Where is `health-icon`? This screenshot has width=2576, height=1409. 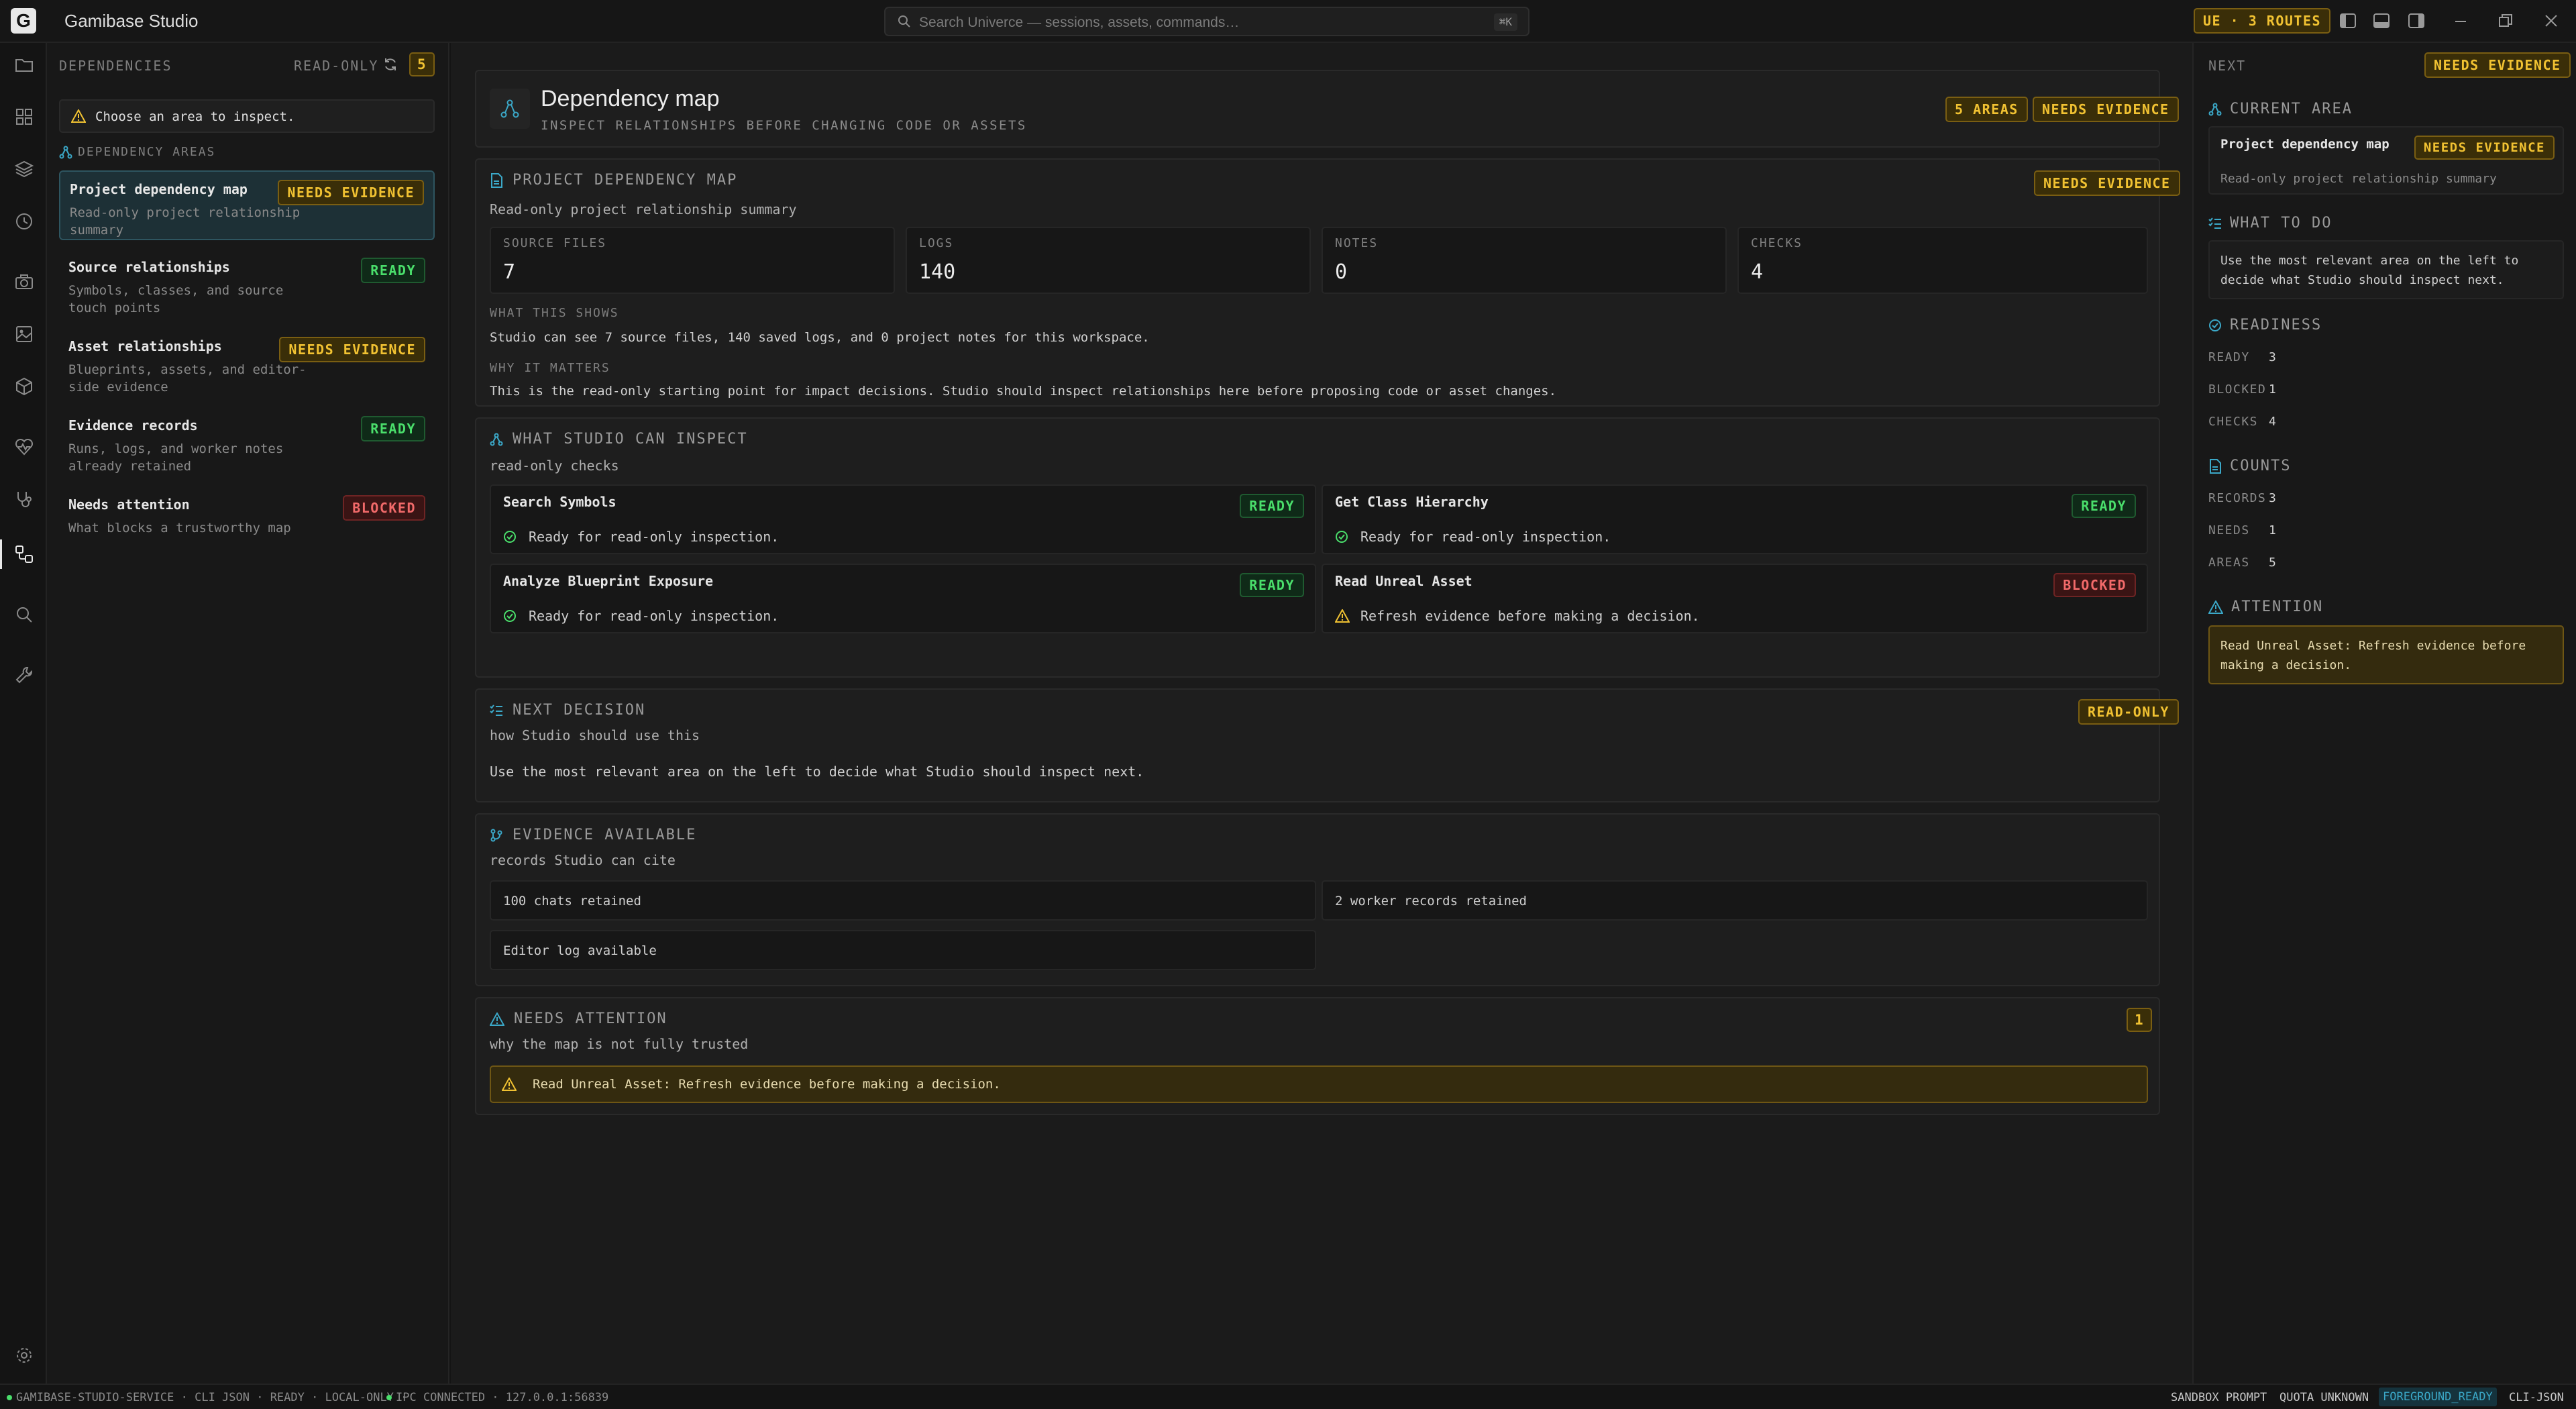 health-icon is located at coordinates (24, 447).